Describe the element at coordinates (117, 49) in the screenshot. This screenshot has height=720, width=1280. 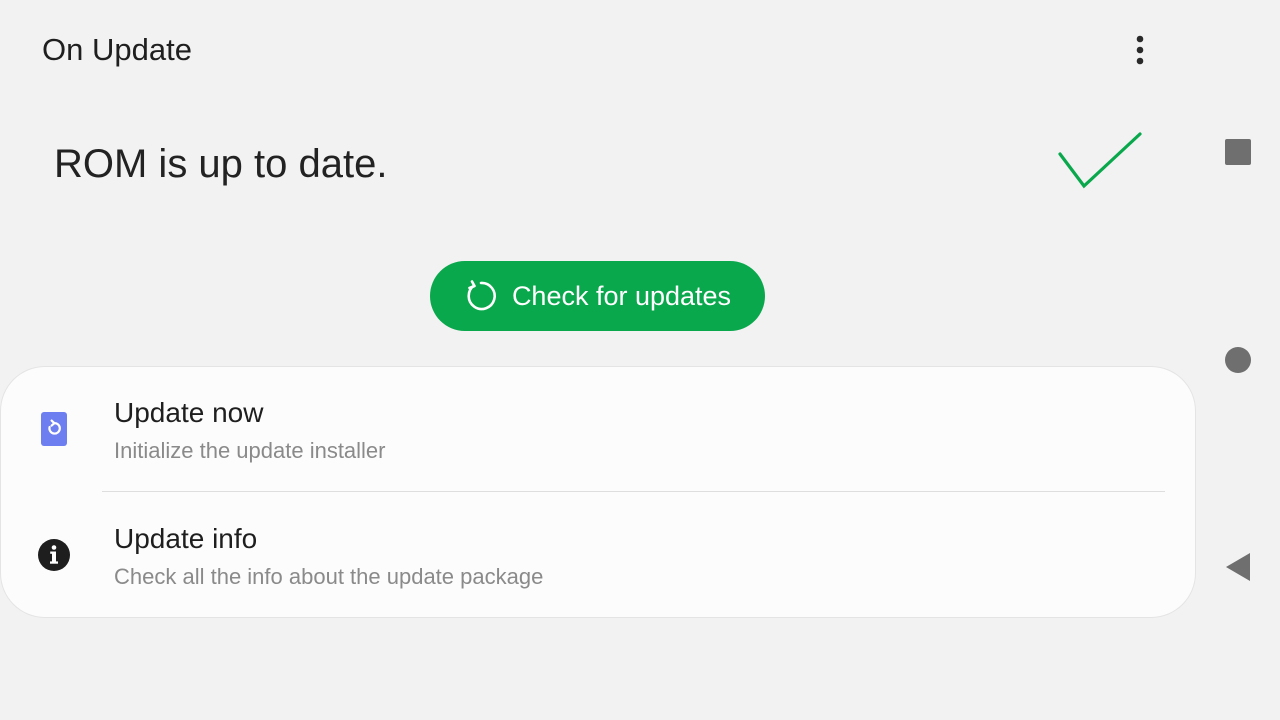
I see `app-title: On Update` at that location.